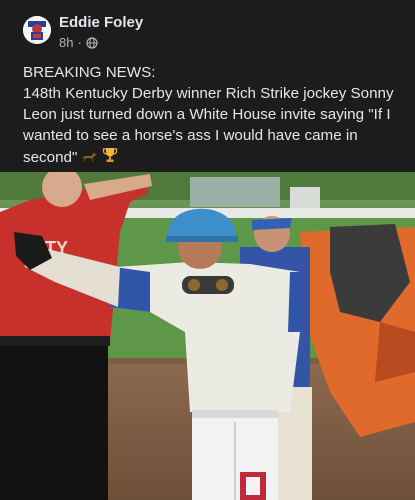 Image resolution: width=415 pixels, height=500 pixels. I want to click on post-header: Eddie Foley 8h ·, so click(207, 29).